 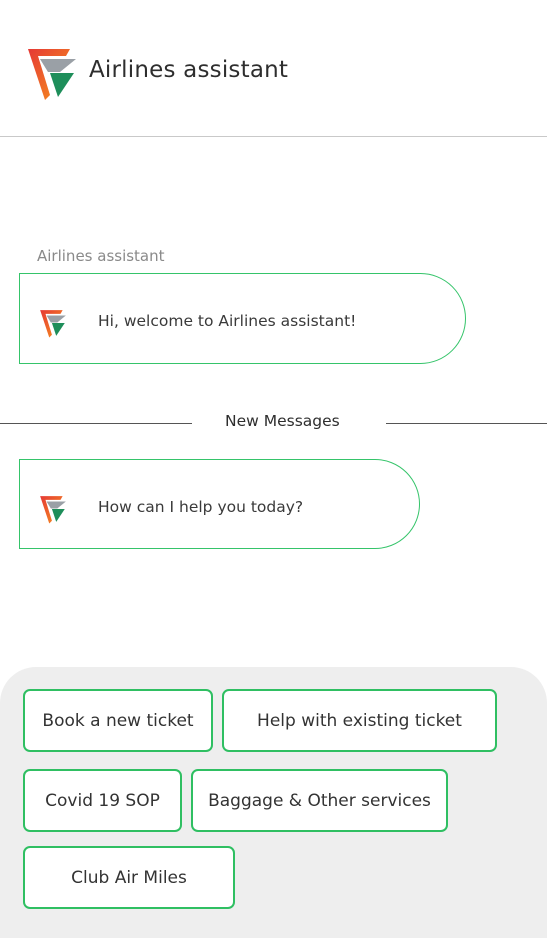 What do you see at coordinates (359, 720) in the screenshot?
I see `quick-reply-help-existing-ticket: Help with existing ticket` at bounding box center [359, 720].